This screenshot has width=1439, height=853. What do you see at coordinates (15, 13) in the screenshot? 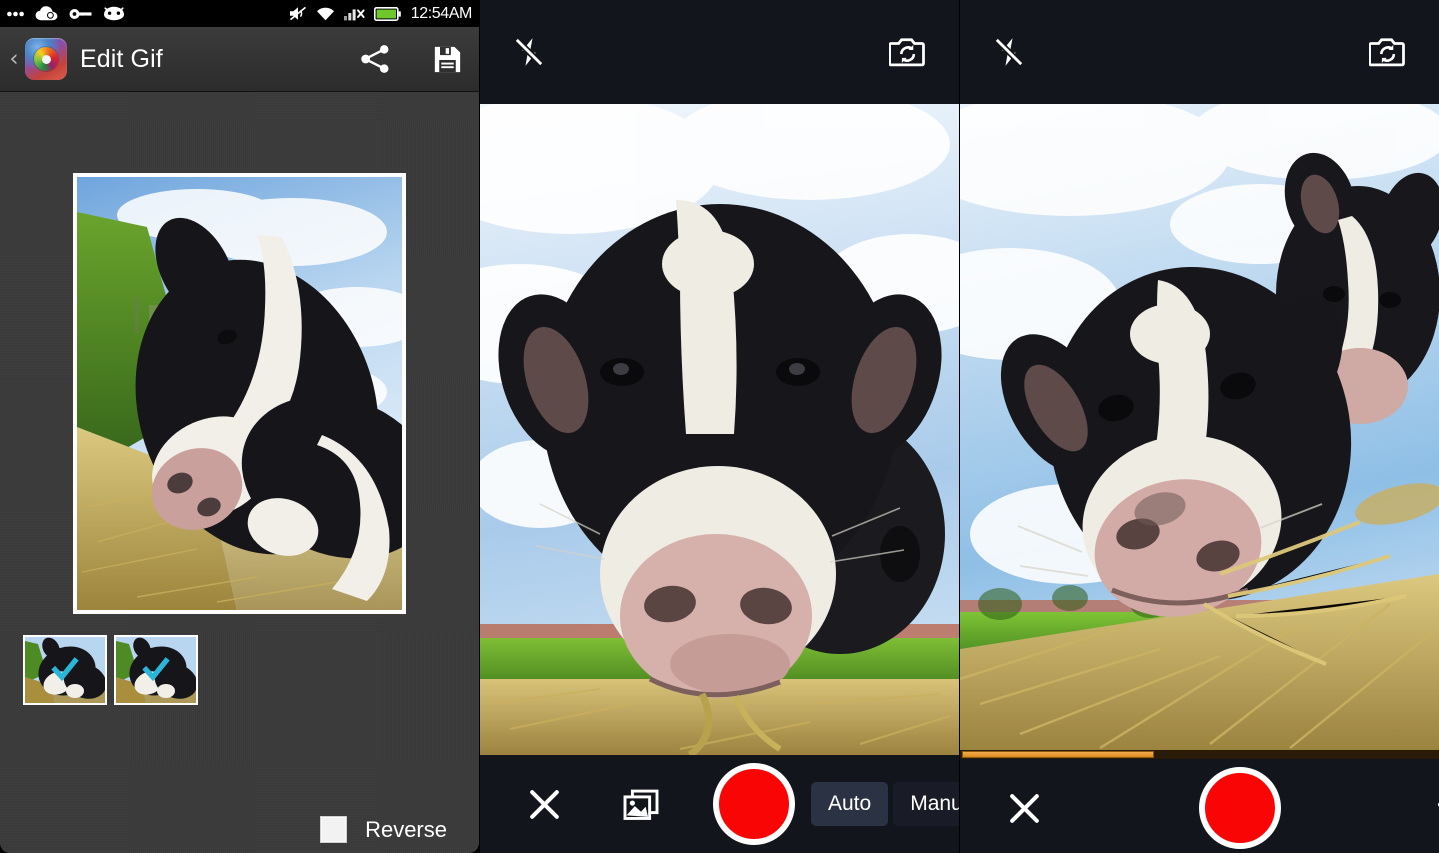
I see `more-notifications-icon` at bounding box center [15, 13].